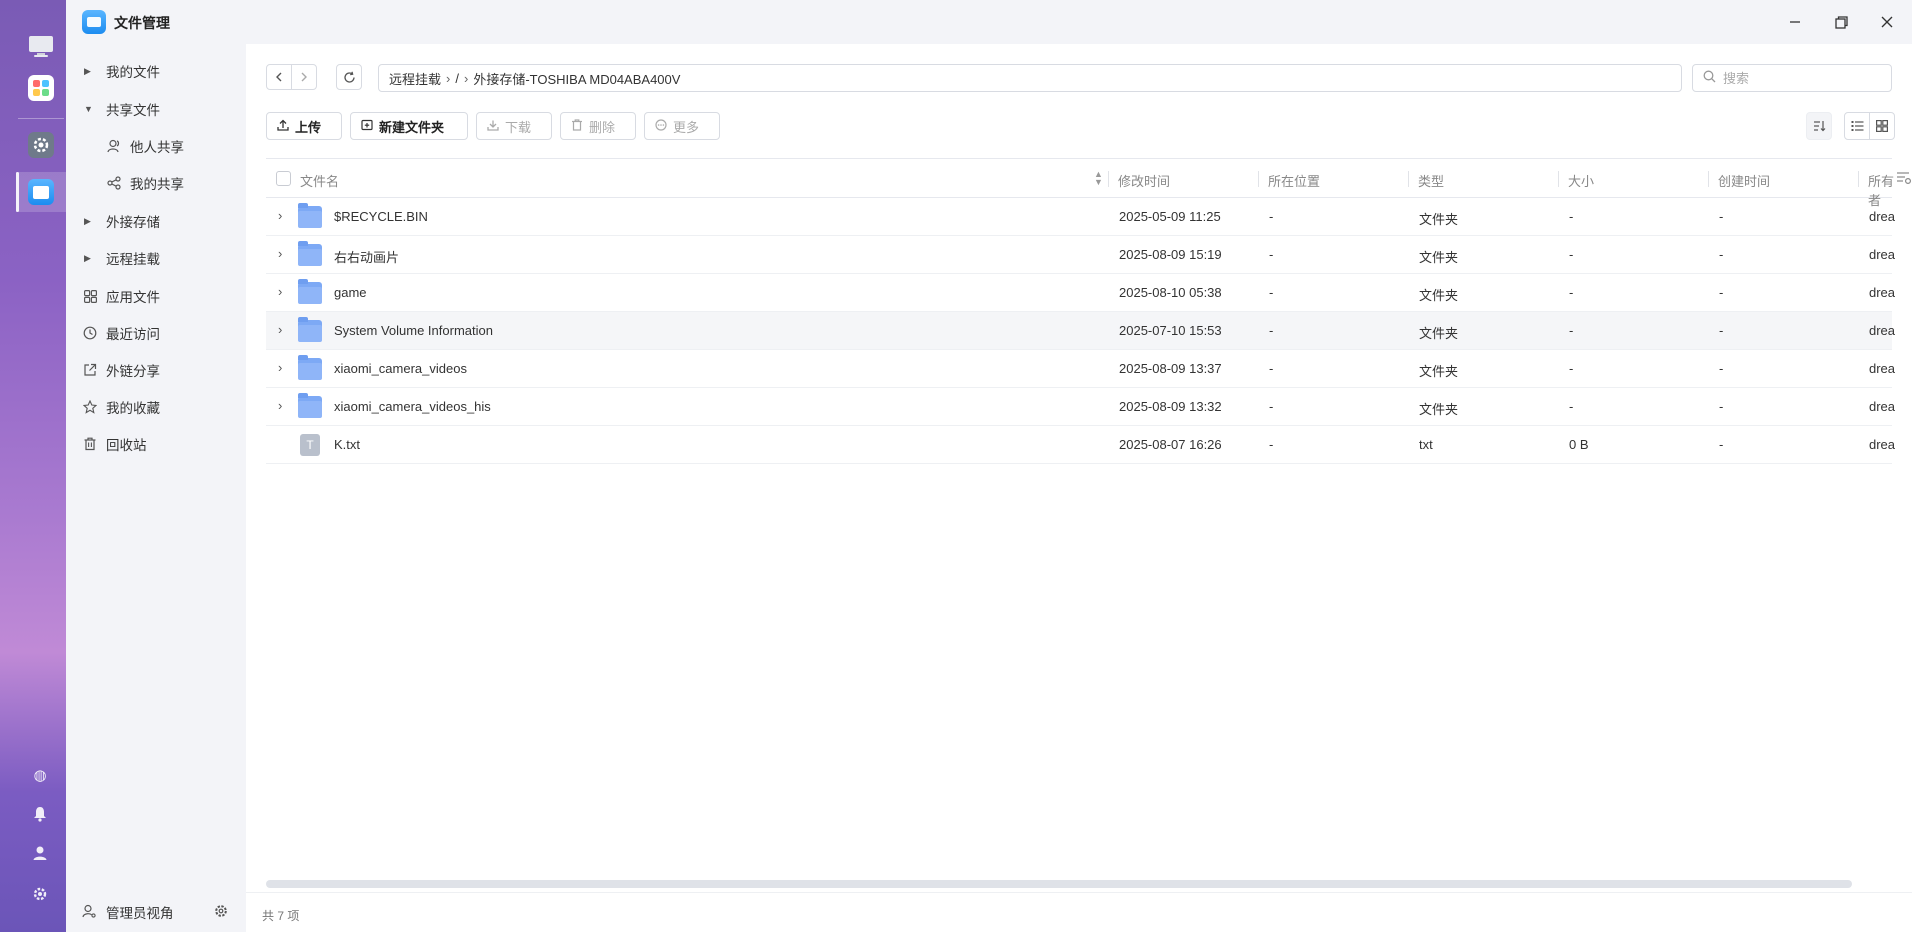 The image size is (1912, 932). Describe the element at coordinates (94, 22) in the screenshot. I see `file-manager-logo-icon` at that location.